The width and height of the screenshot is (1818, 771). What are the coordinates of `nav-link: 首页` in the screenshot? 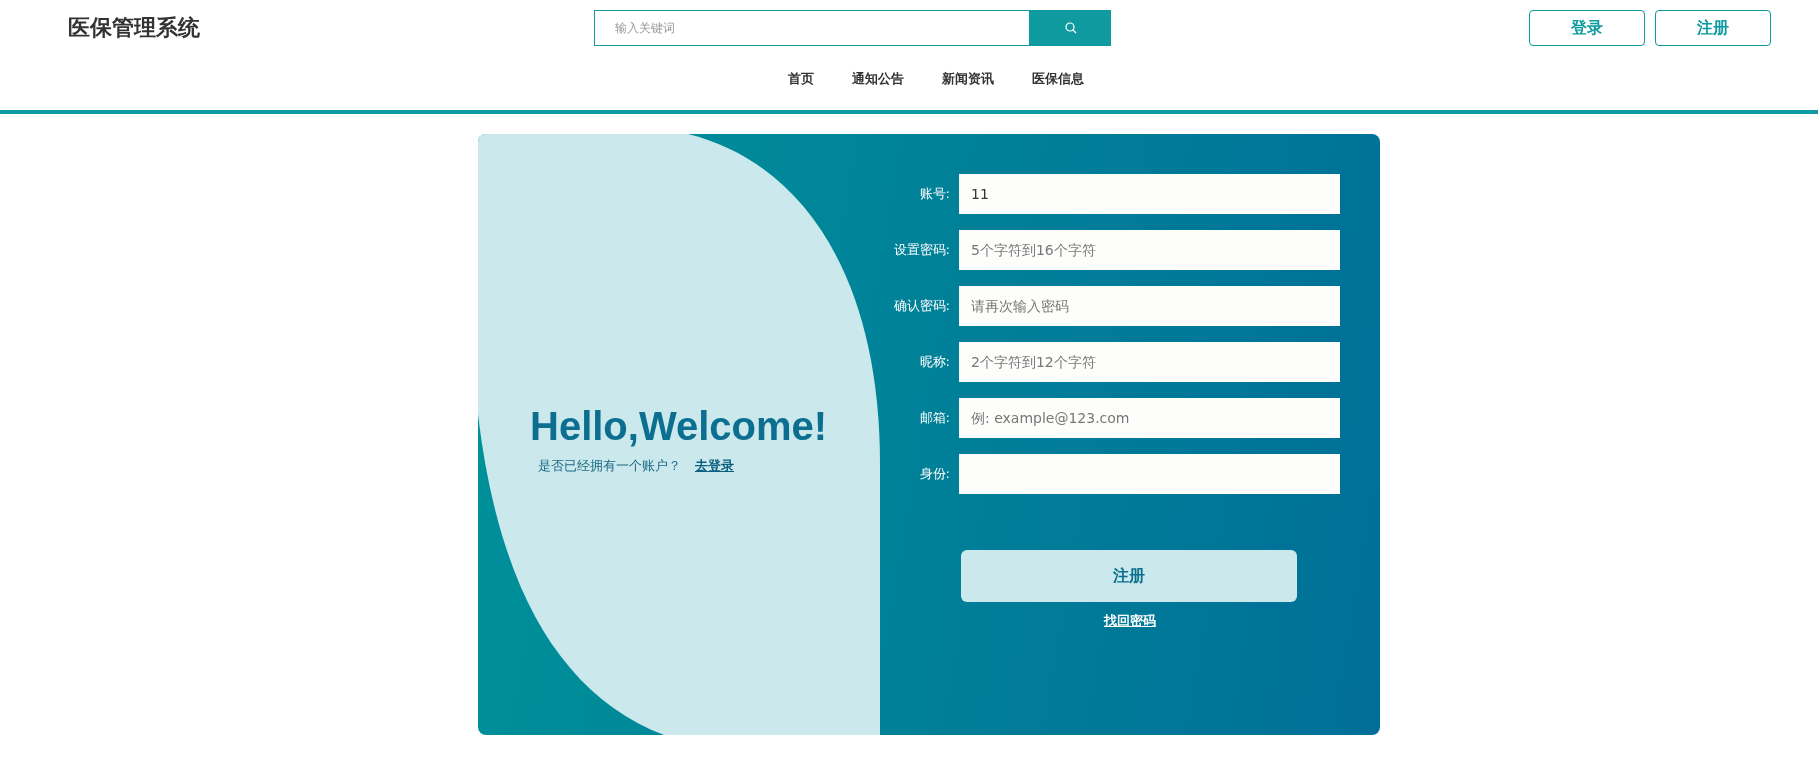 It's located at (801, 79).